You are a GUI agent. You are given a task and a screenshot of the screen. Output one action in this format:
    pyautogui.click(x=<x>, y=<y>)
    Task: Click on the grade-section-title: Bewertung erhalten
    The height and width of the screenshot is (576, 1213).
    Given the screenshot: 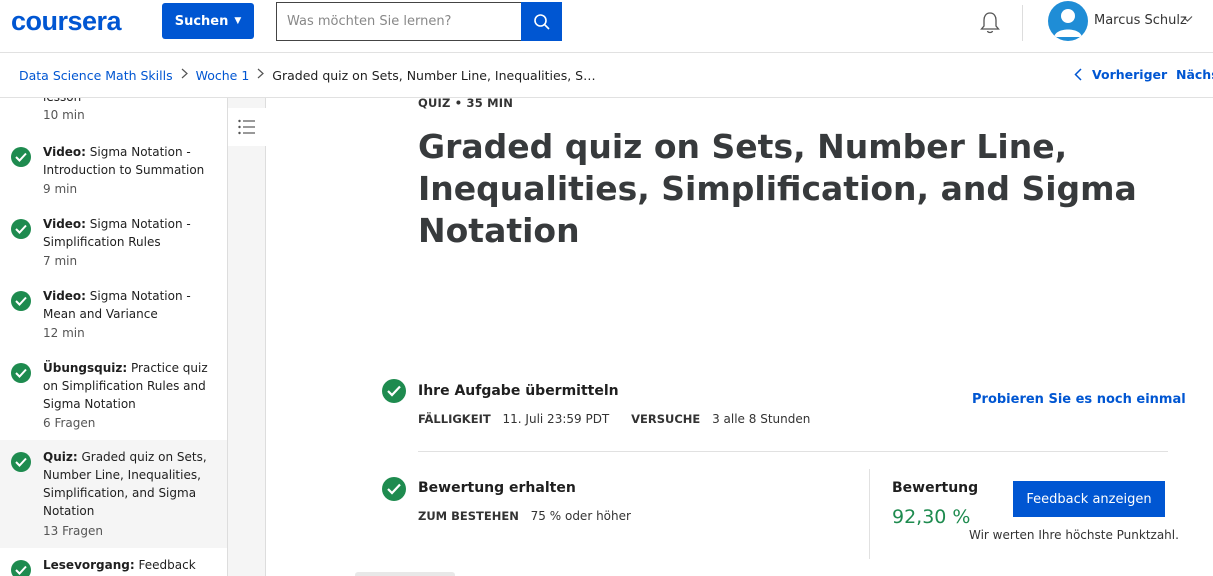 What is the action you would take?
    pyautogui.click(x=497, y=488)
    